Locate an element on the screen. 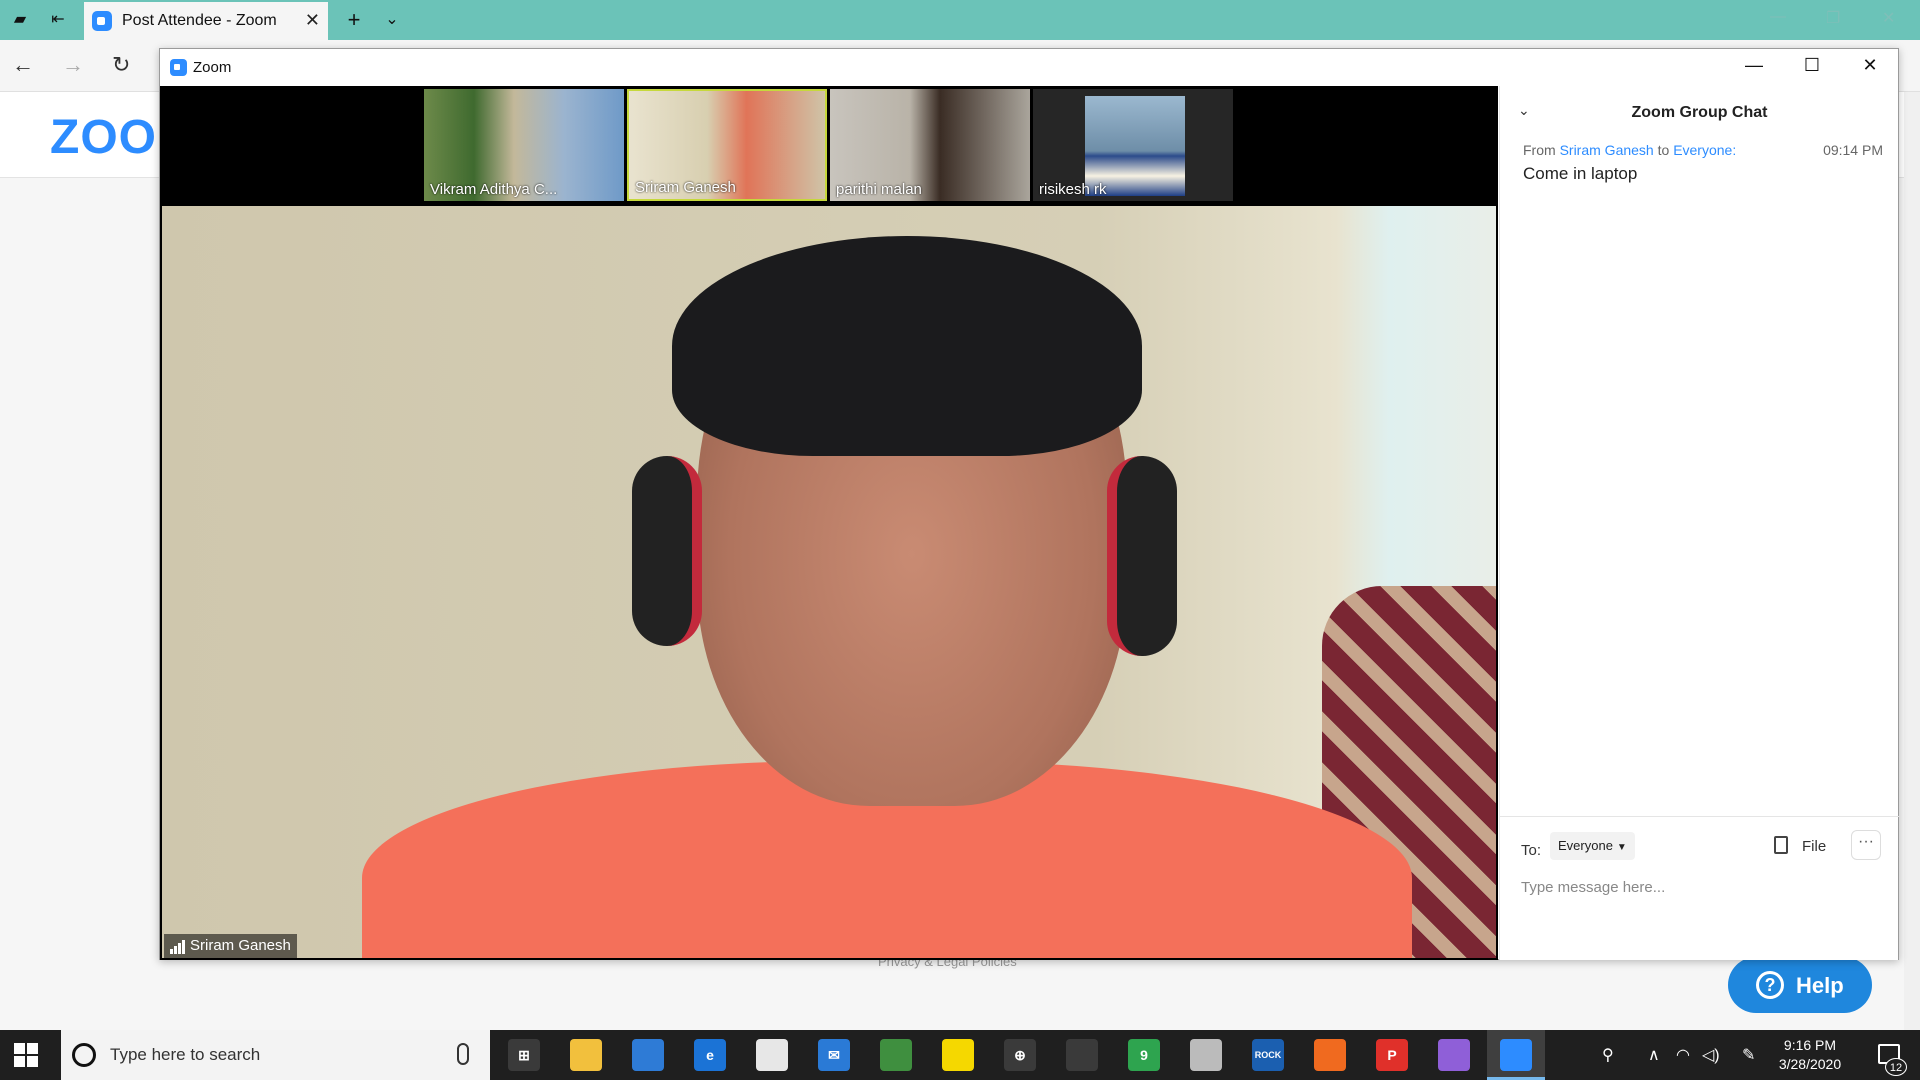 The width and height of the screenshot is (1920, 1080). file-explorer-icon is located at coordinates (586, 1055).